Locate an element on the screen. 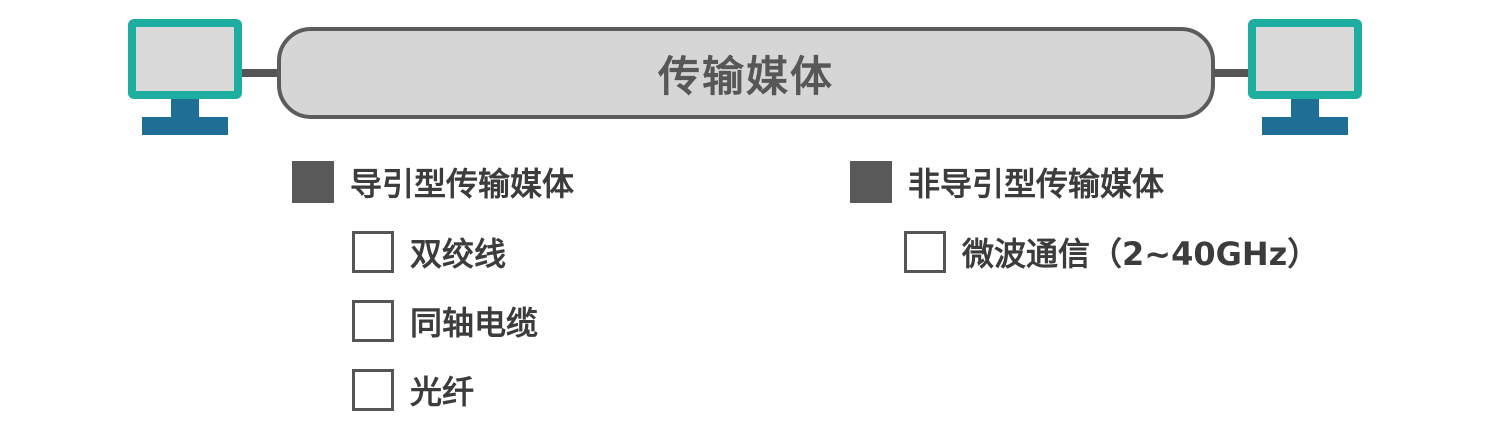 The image size is (1494, 427). list-item-coaxial-cable: 同轴电缆 is located at coordinates (445, 321).